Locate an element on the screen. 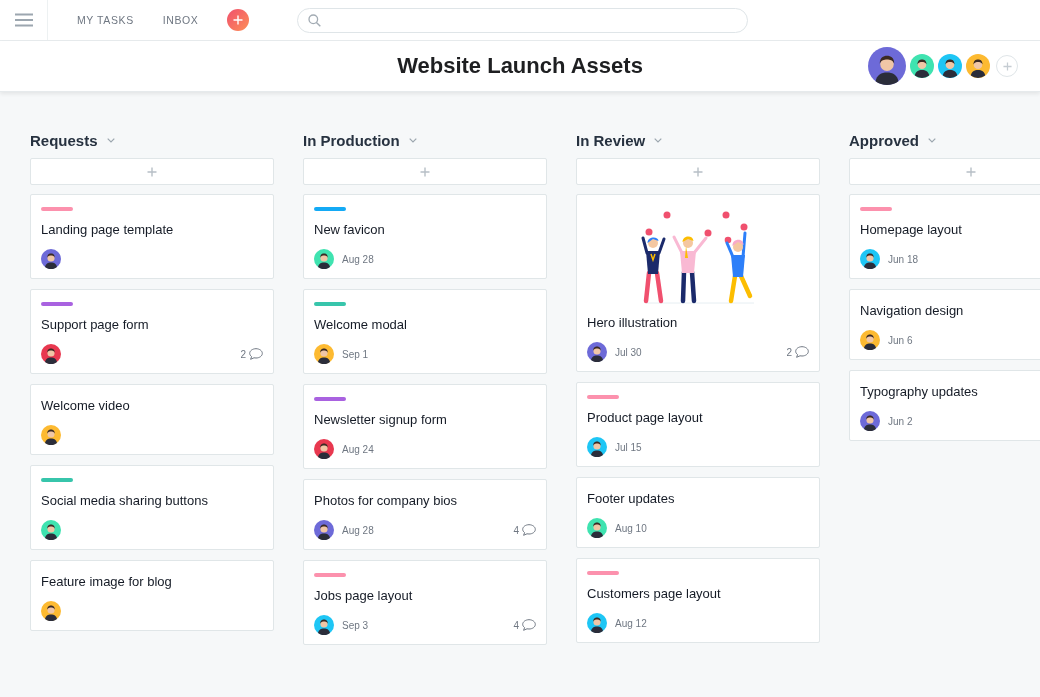  task-card: Footer updates Aug 10 is located at coordinates (698, 512).